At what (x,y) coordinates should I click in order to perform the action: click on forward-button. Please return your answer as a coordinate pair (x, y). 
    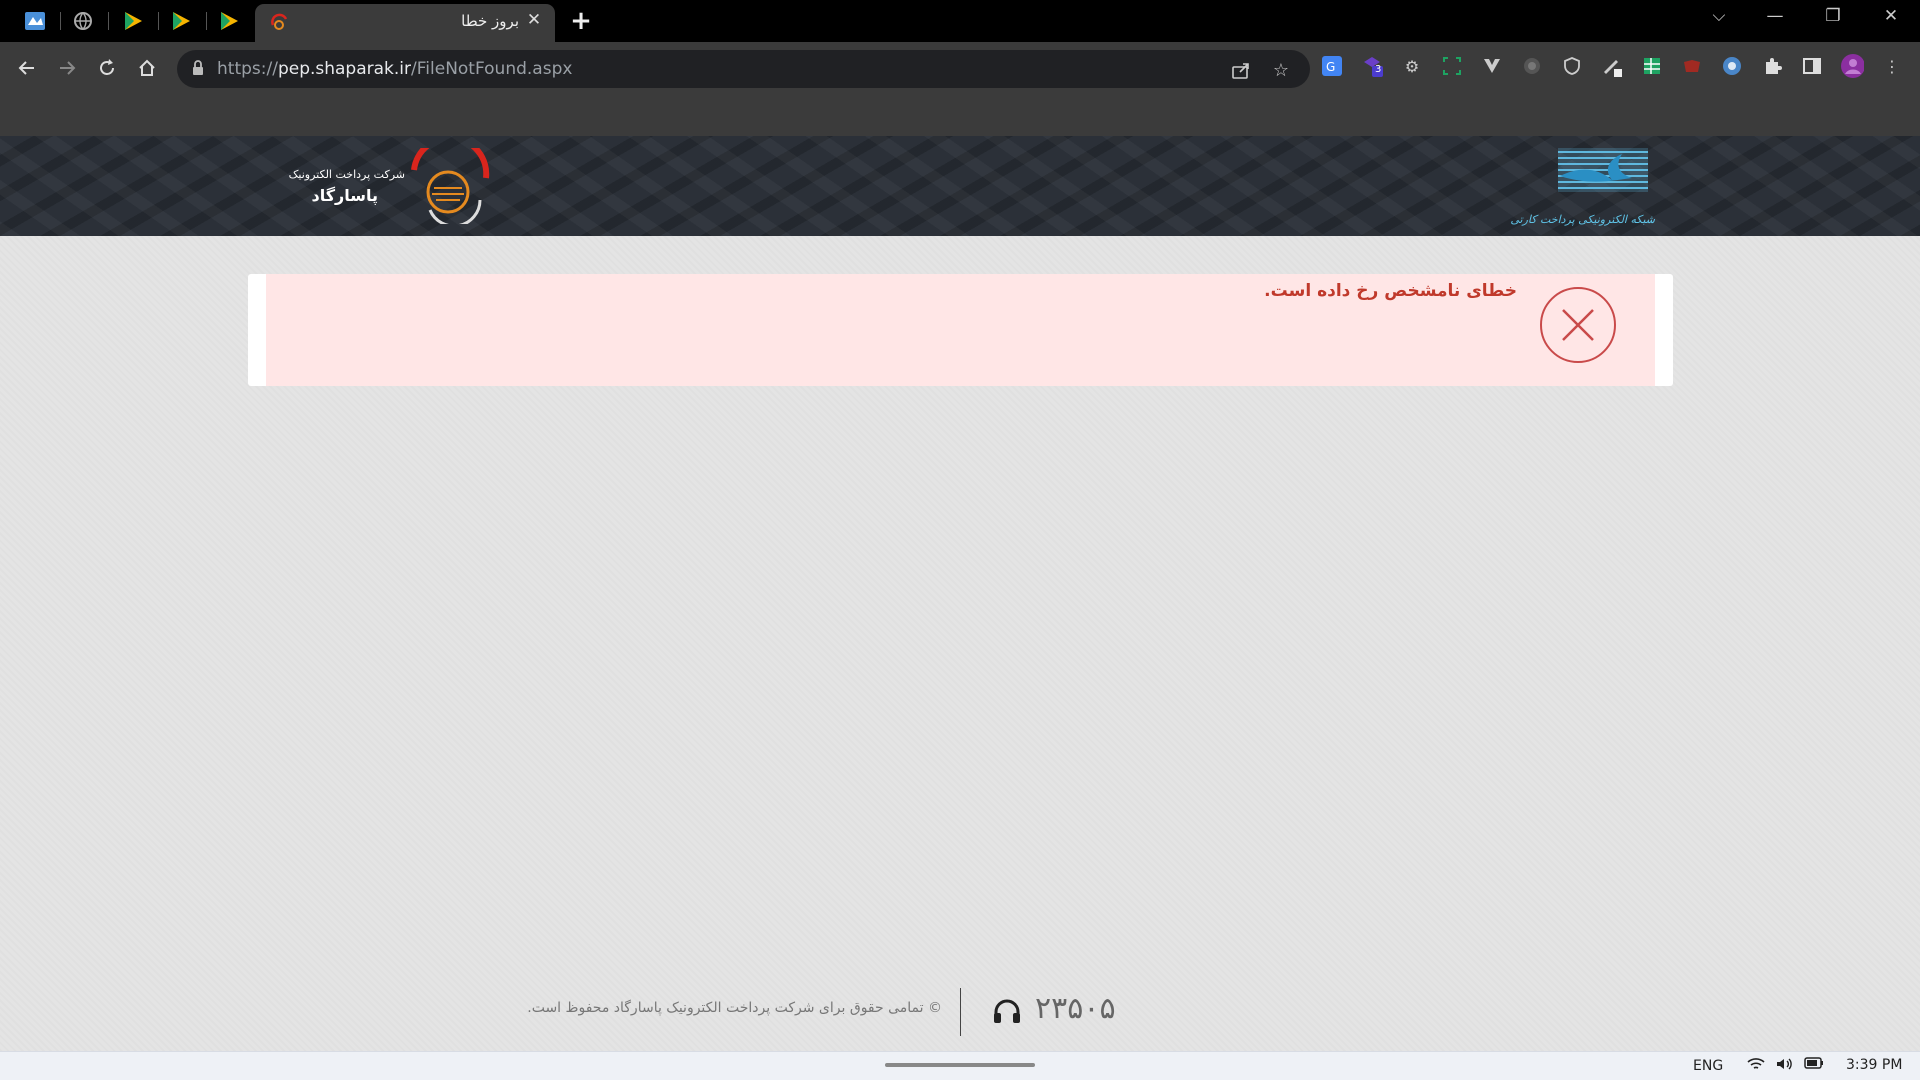
    Looking at the image, I should click on (67, 68).